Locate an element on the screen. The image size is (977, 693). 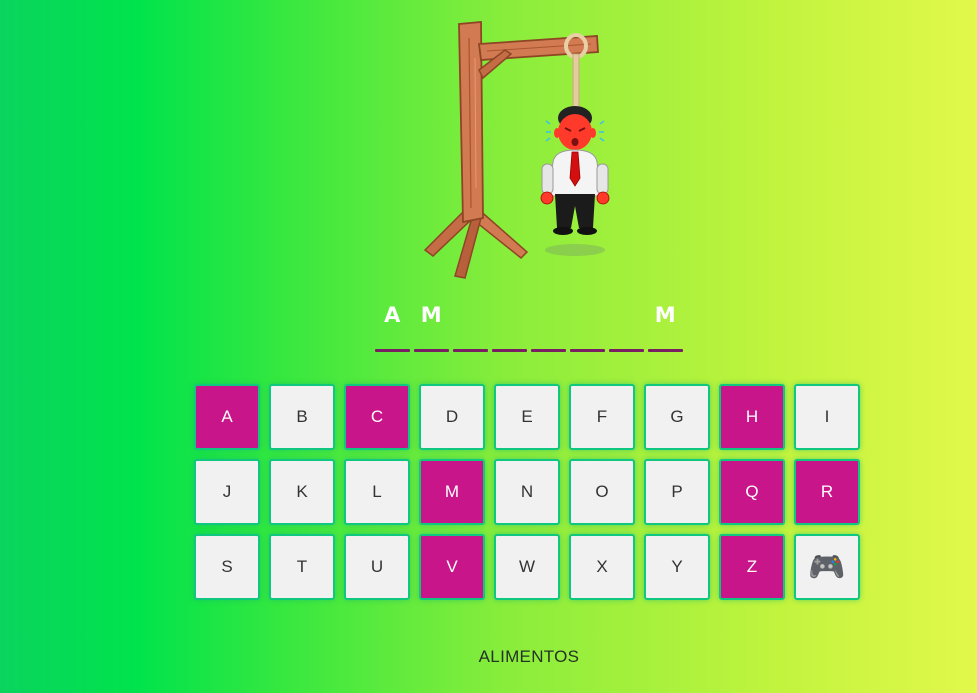
key-e: E is located at coordinates (527, 417).